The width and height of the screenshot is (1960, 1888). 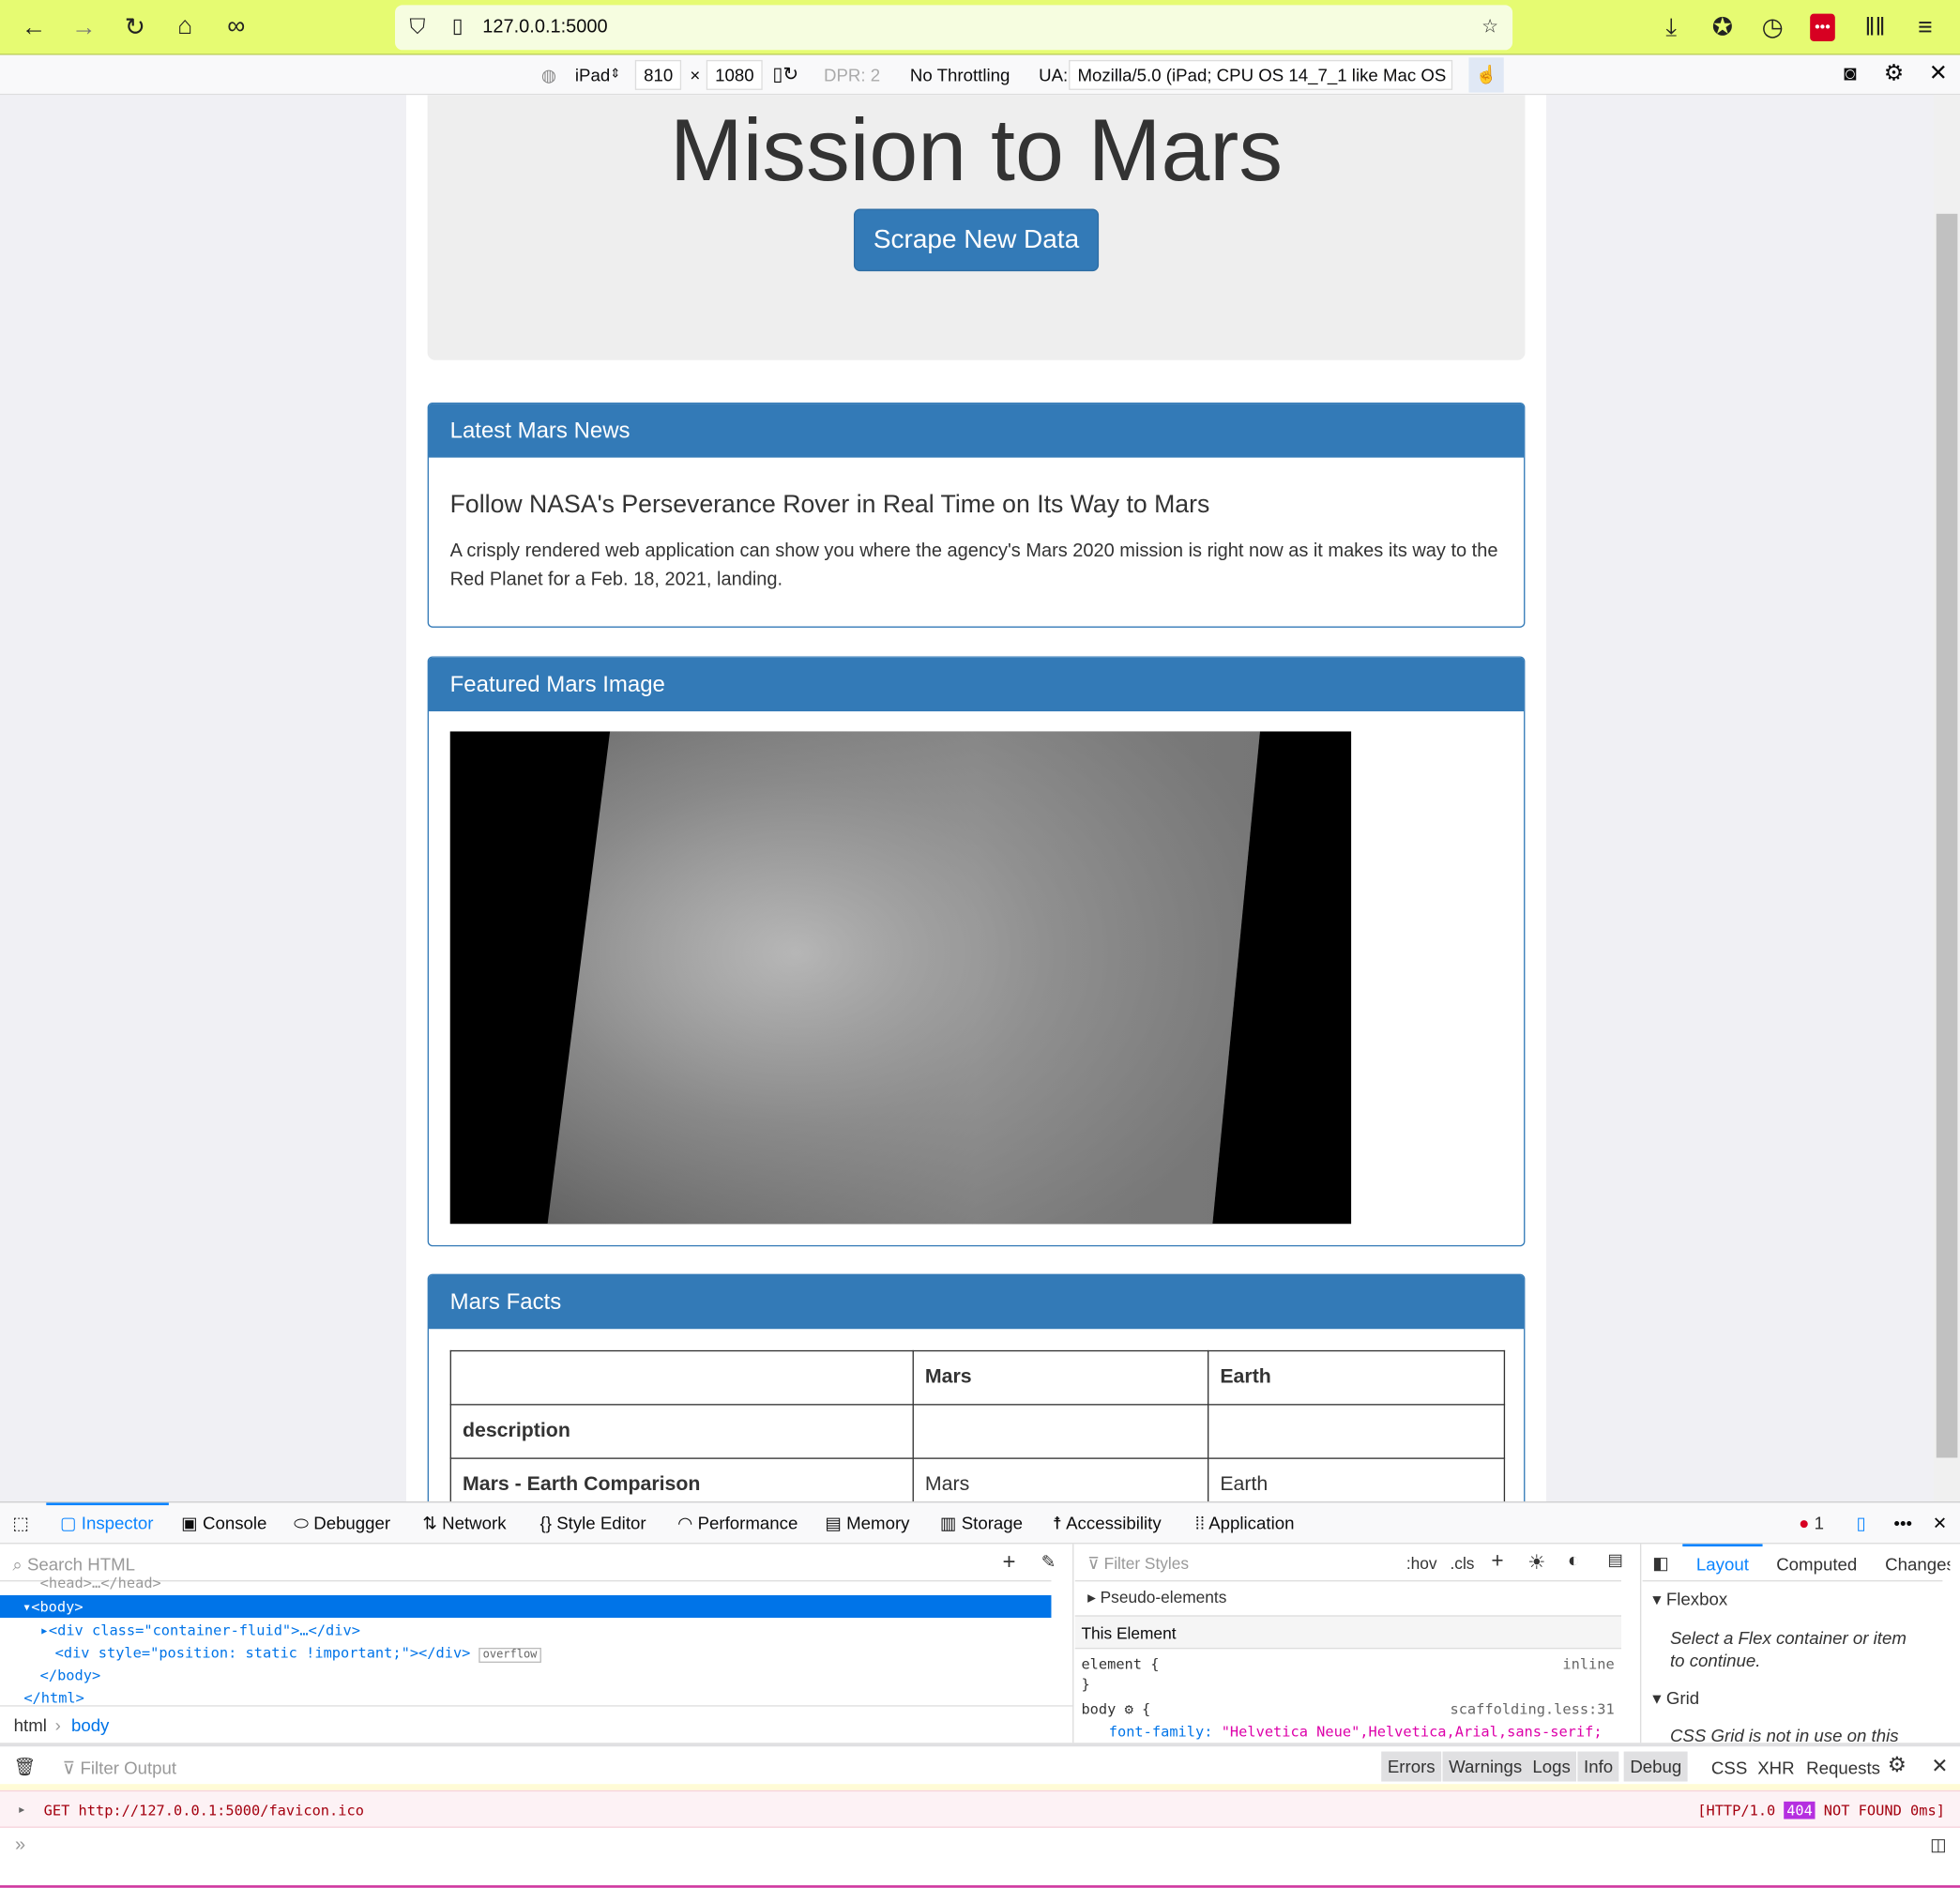 I want to click on filter-debug: Debug, so click(x=1655, y=1766).